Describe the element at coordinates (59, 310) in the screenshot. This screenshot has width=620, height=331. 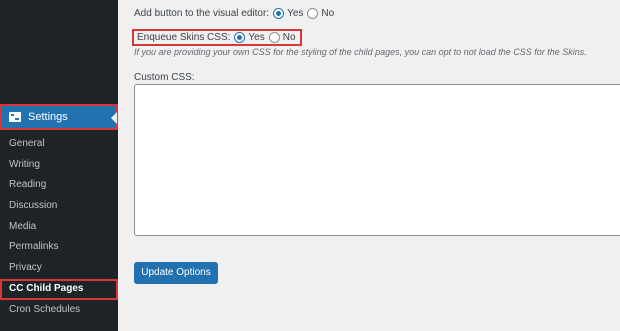
I see `sidebar-item-cron-schedules: Cron Schedules` at that location.